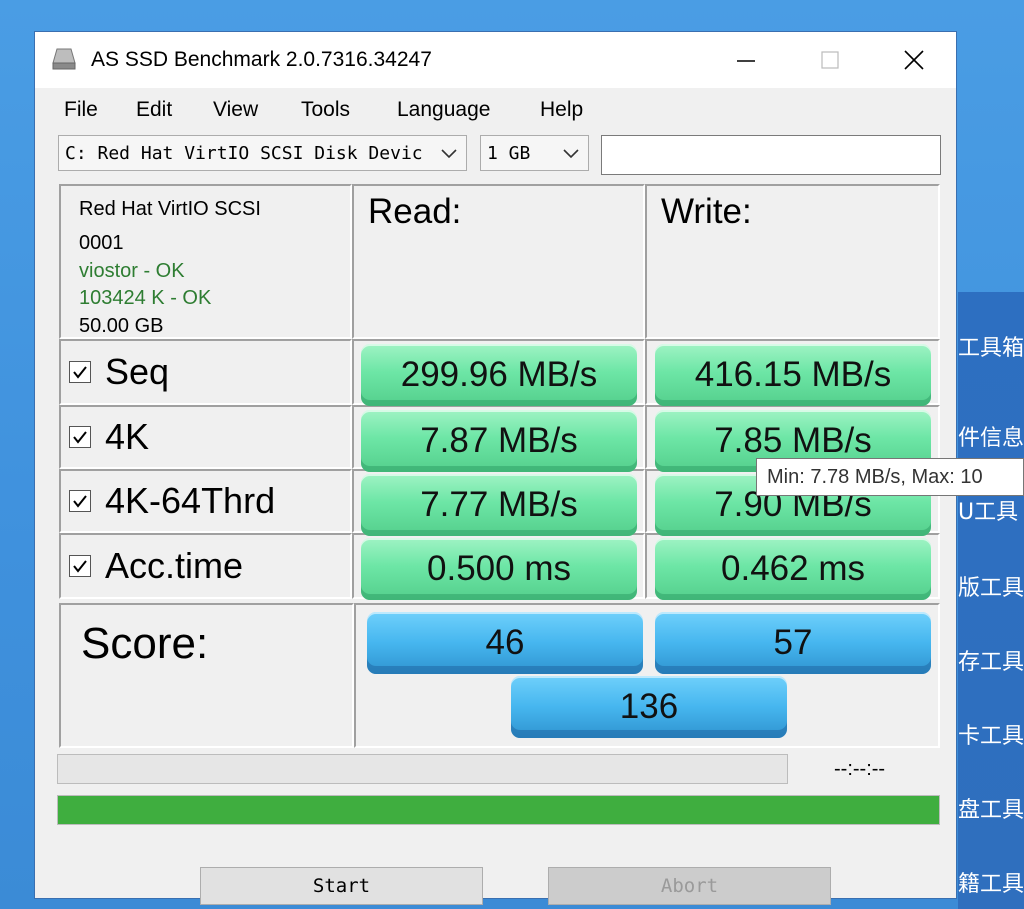 Image resolution: width=1024 pixels, height=909 pixels. I want to click on score-label-cell: Score:, so click(206, 675).